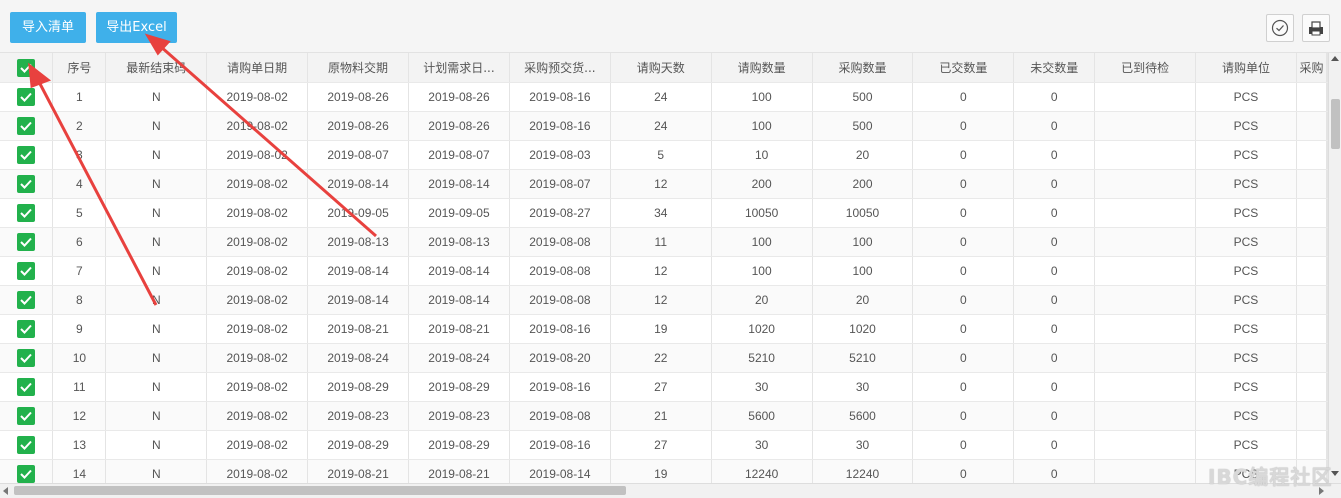 Image resolution: width=1341 pixels, height=498 pixels. What do you see at coordinates (1280, 28) in the screenshot?
I see `check-circle-icon` at bounding box center [1280, 28].